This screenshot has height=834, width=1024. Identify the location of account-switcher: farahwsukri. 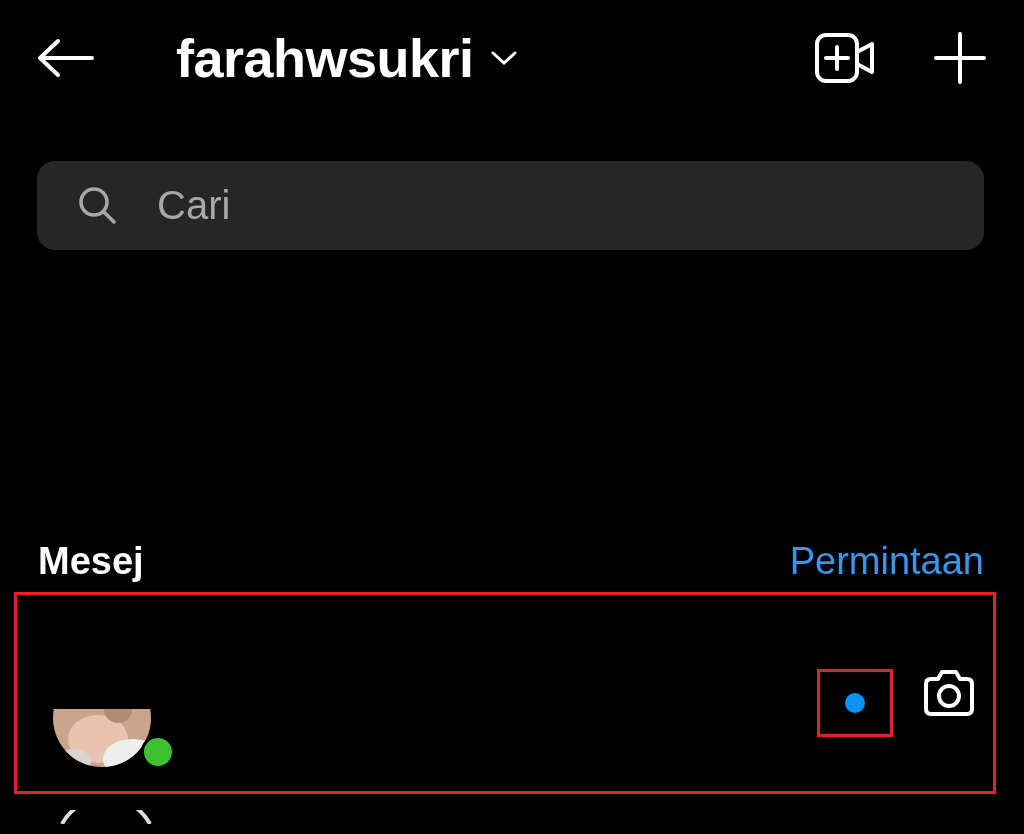
(347, 57).